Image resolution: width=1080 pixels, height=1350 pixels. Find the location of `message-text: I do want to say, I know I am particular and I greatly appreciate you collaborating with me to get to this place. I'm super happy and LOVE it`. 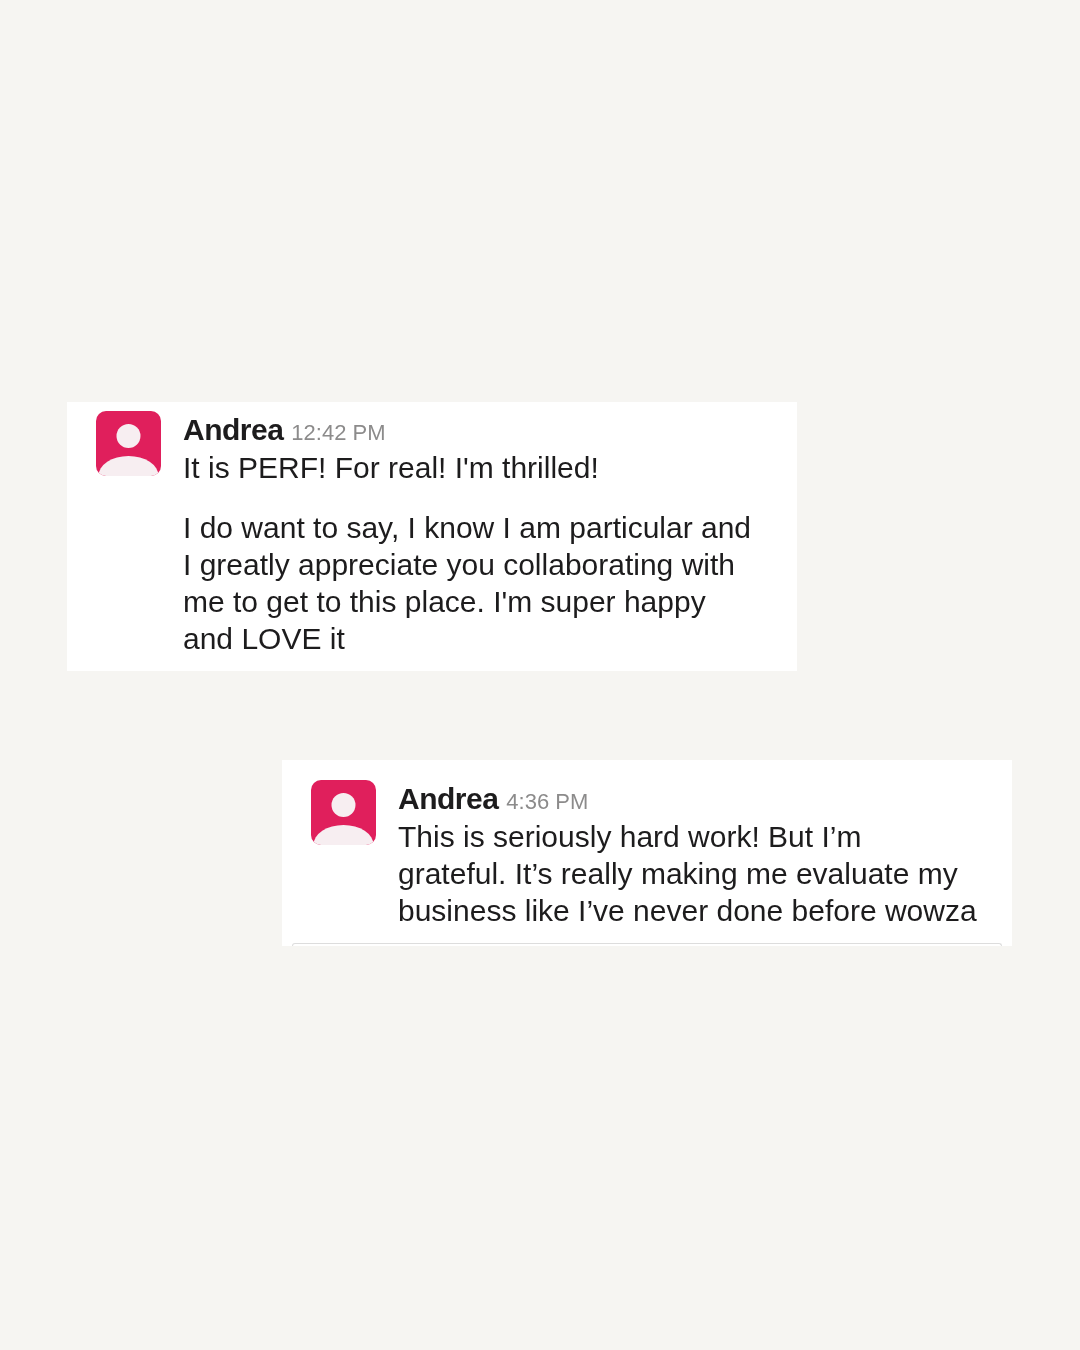

message-text: I do want to say, I know I am particular and I greatly appreciate you collaborating with me to get to this place. I'm super happy and LOVE it is located at coordinates (468, 583).